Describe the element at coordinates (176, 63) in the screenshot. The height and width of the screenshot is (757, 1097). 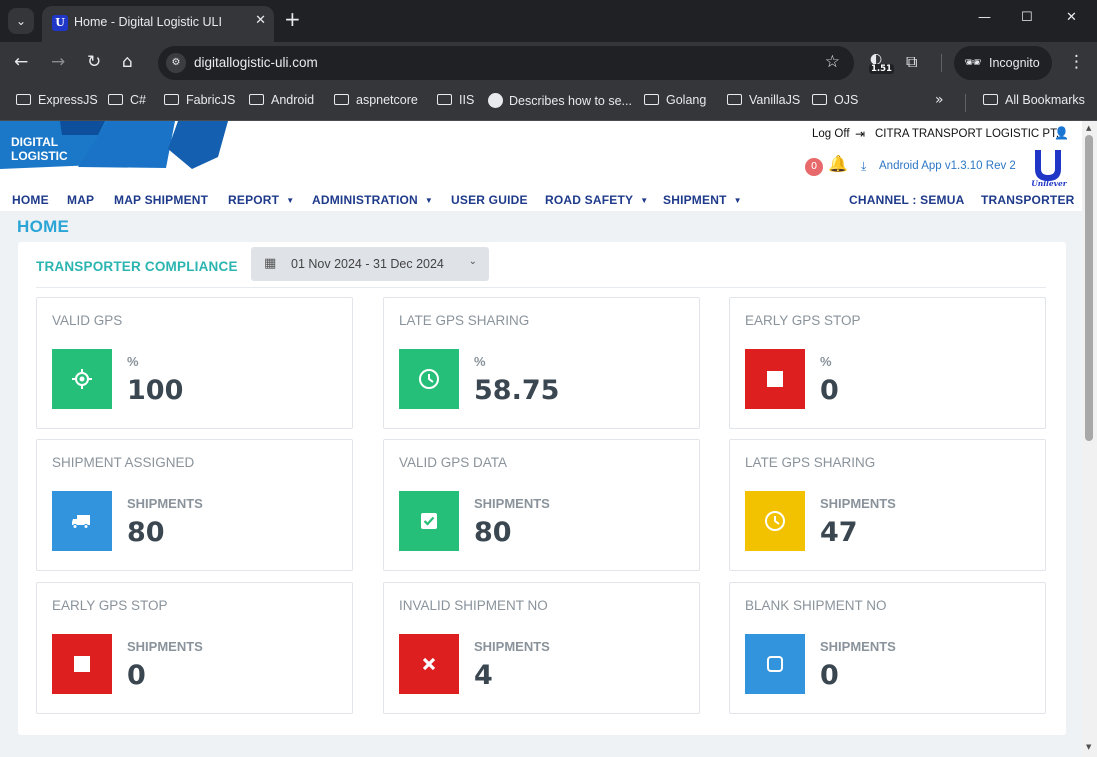
I see `site-info-icon: ⚙` at that location.